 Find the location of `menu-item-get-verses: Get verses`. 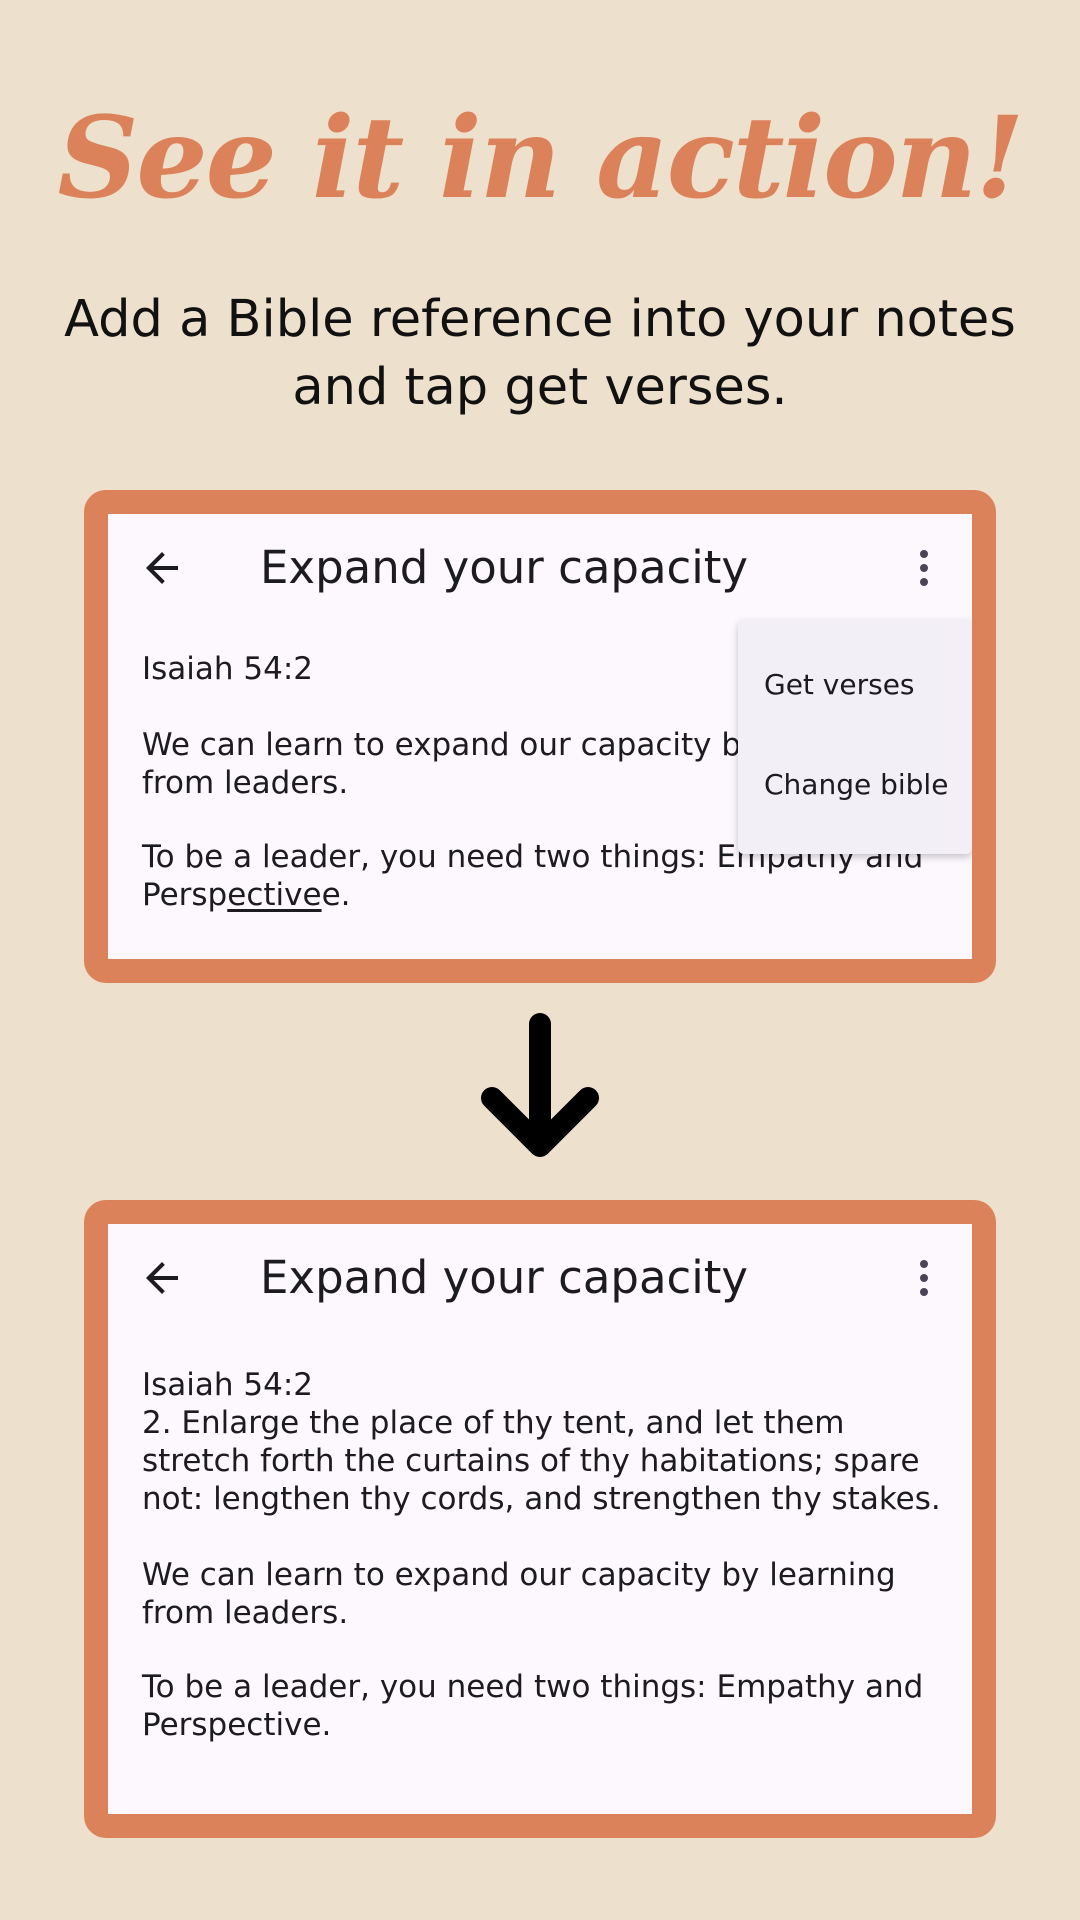

menu-item-get-verses: Get verses is located at coordinates (839, 684).